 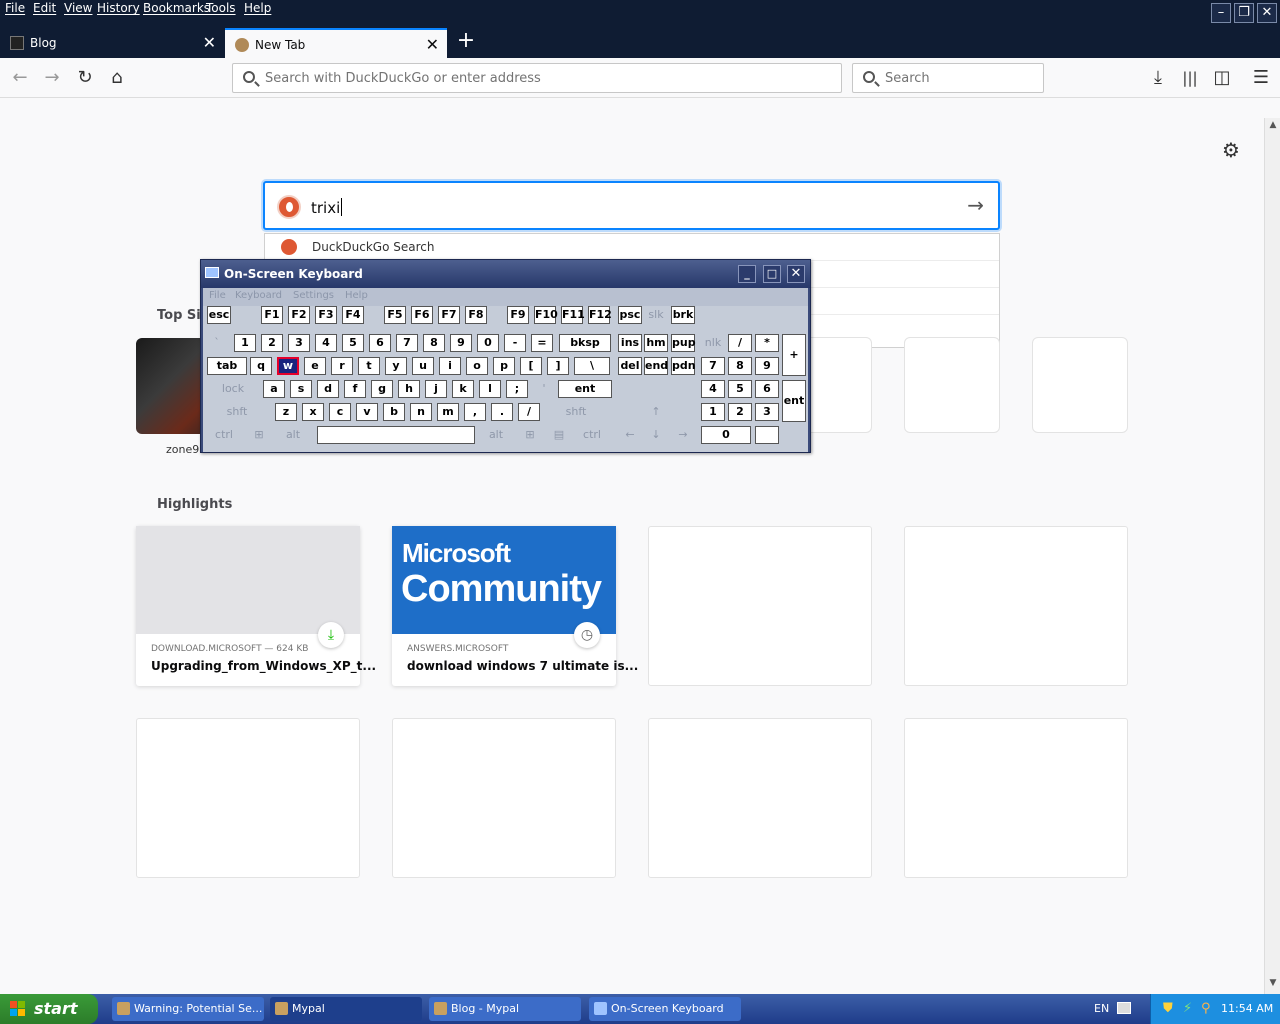 What do you see at coordinates (20, 78) in the screenshot?
I see `back-icon: ←` at bounding box center [20, 78].